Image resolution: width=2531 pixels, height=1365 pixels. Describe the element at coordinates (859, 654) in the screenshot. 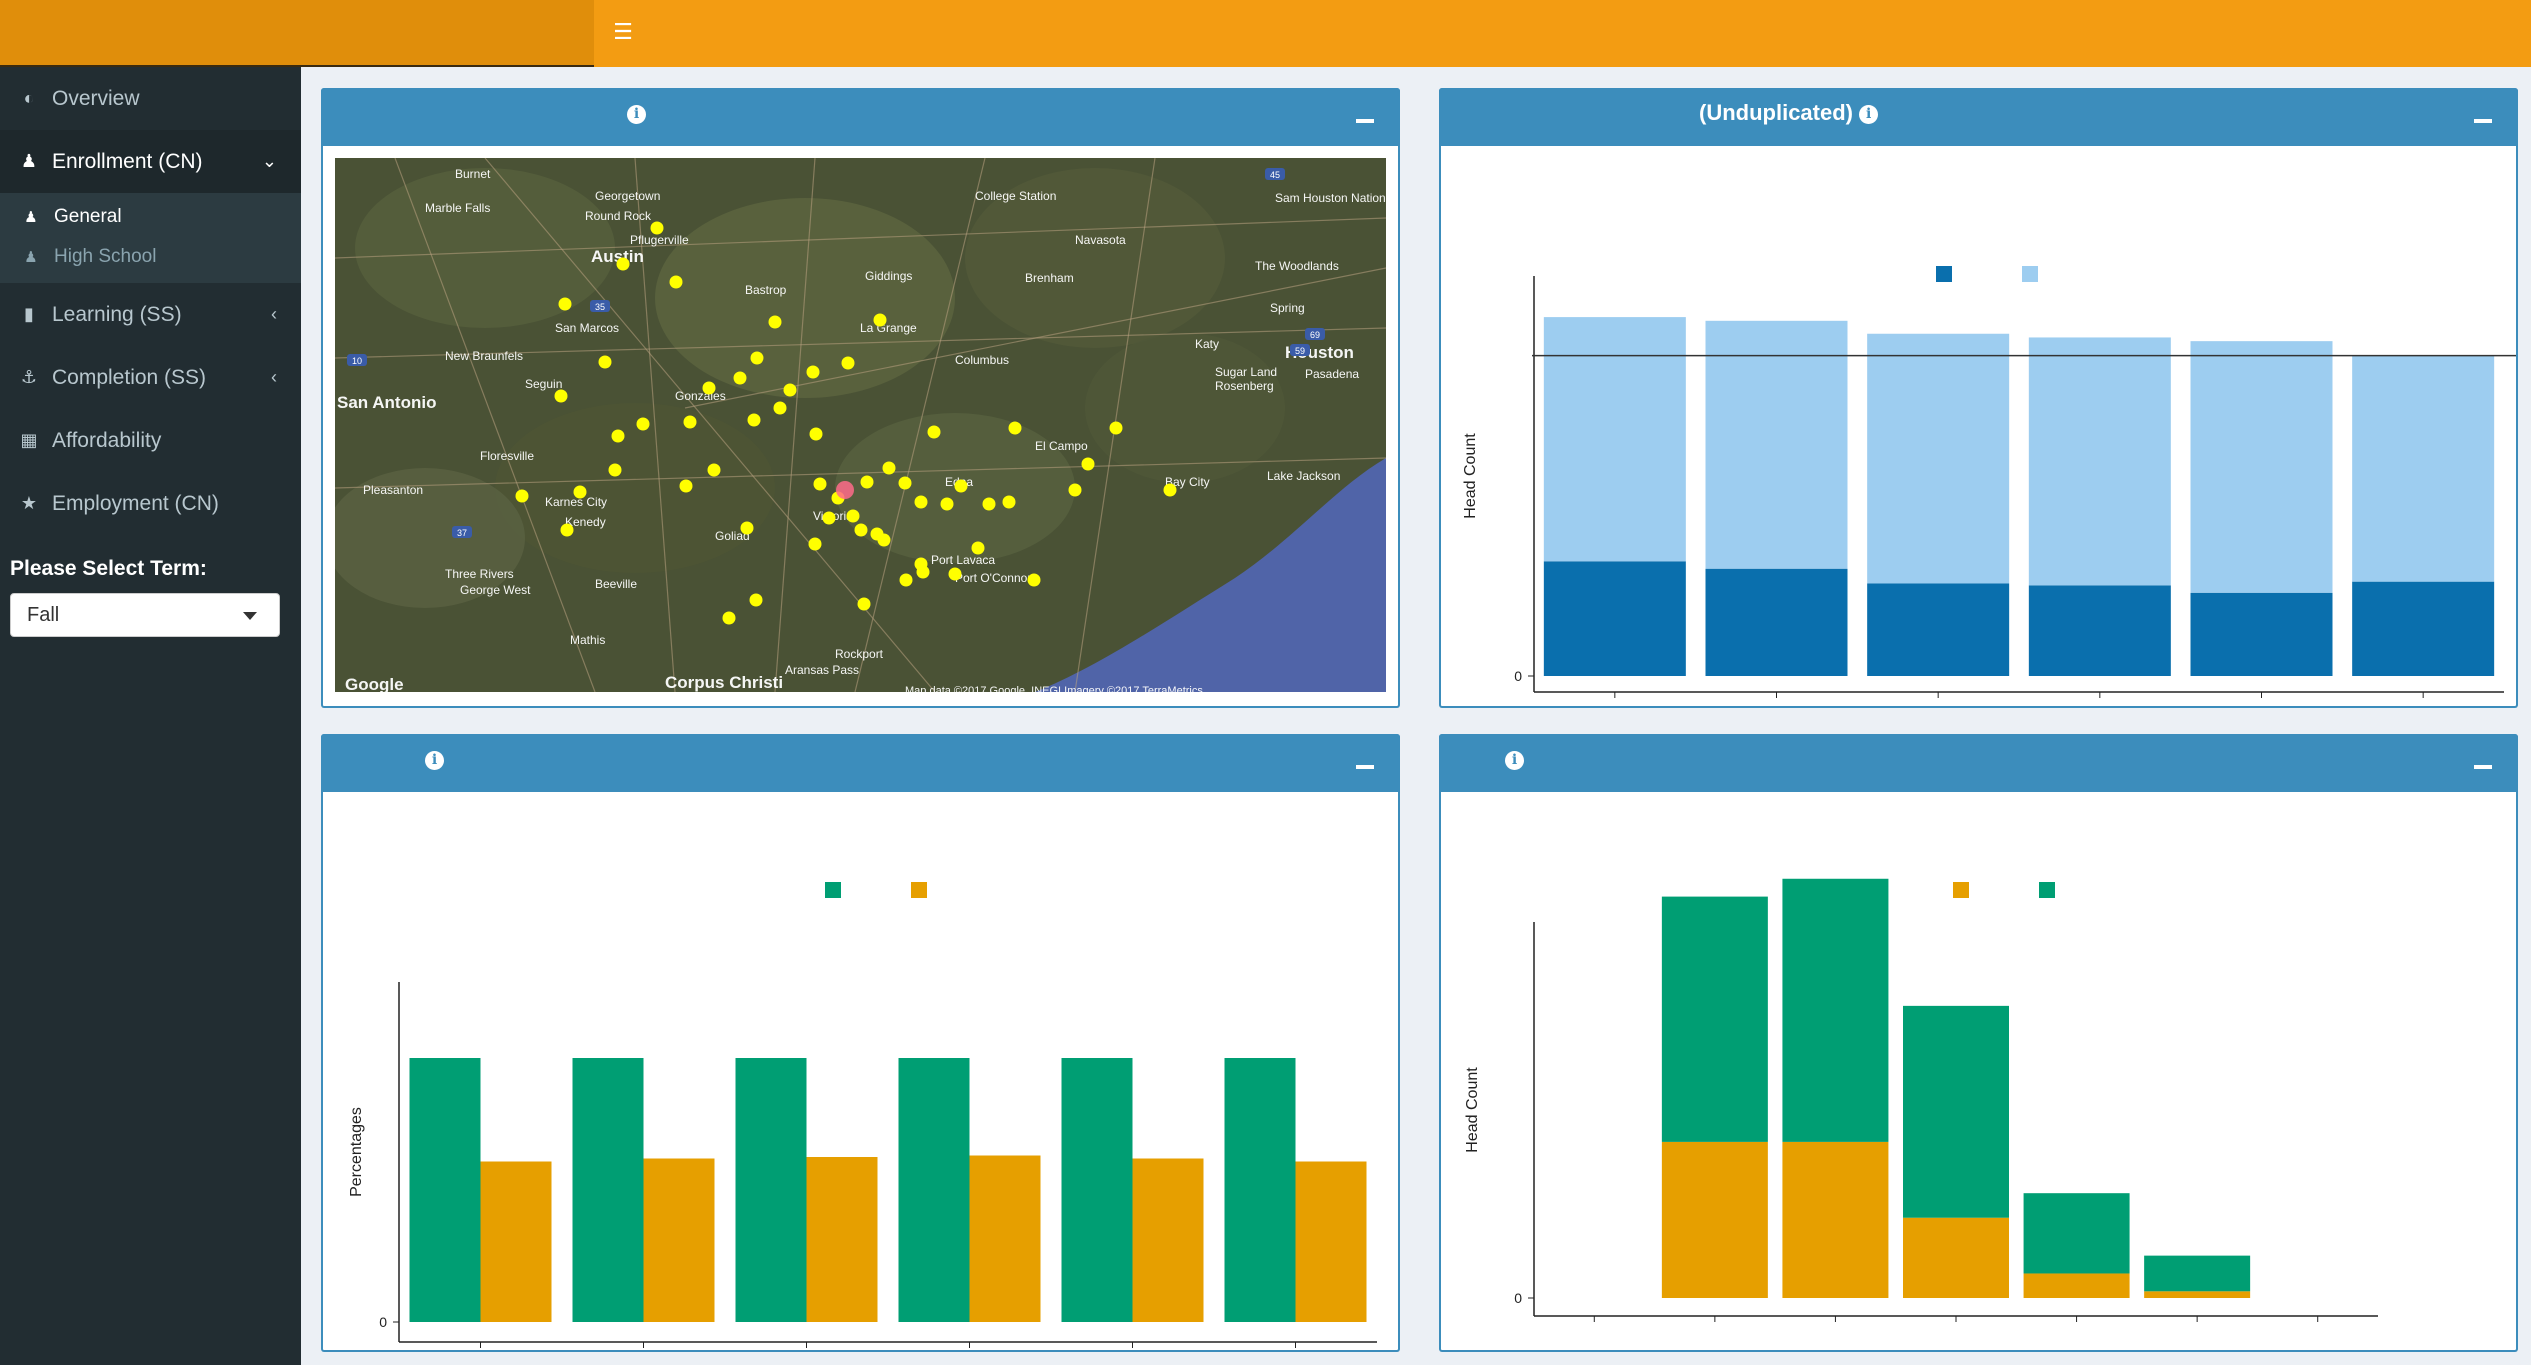

I see `map-place-label: Rockport` at that location.